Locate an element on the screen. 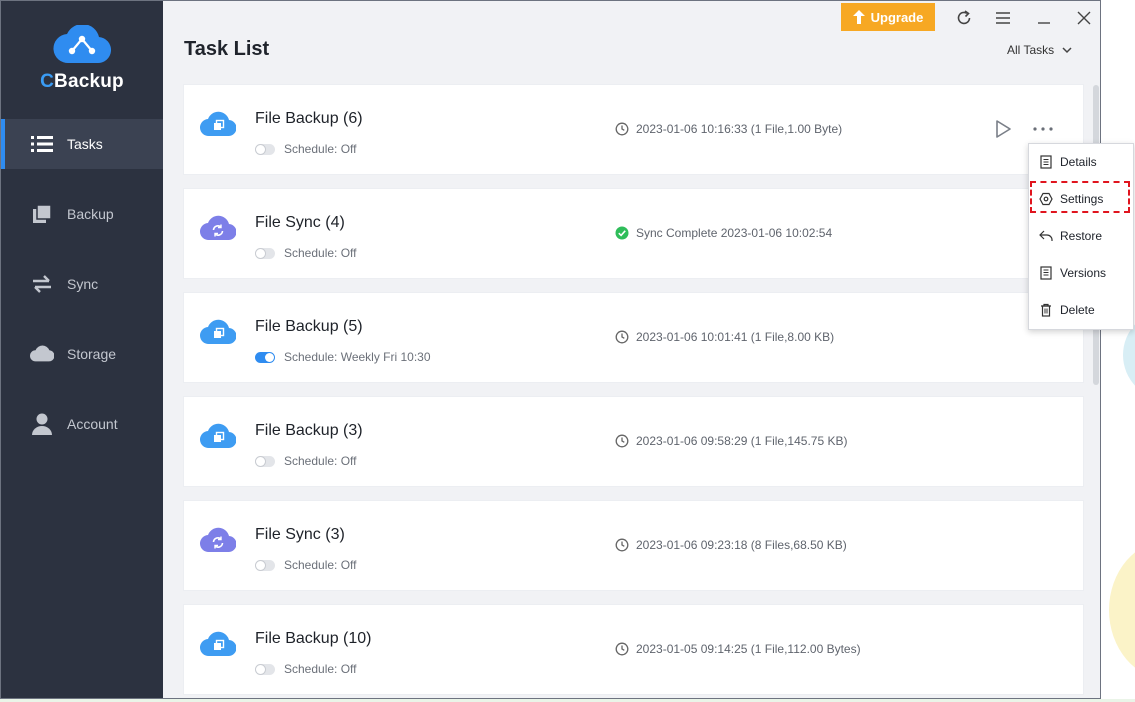 The height and width of the screenshot is (702, 1135). menu-item-settings: Settings is located at coordinates (1081, 199).